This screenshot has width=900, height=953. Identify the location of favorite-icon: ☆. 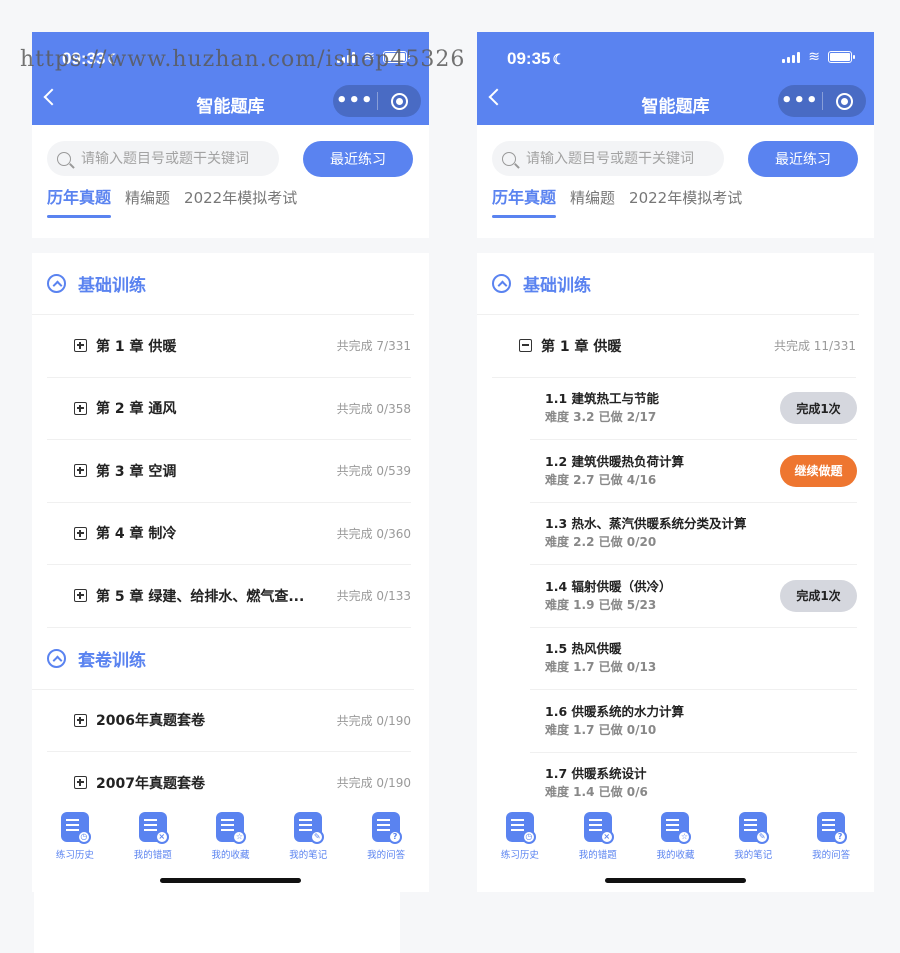
(676, 828).